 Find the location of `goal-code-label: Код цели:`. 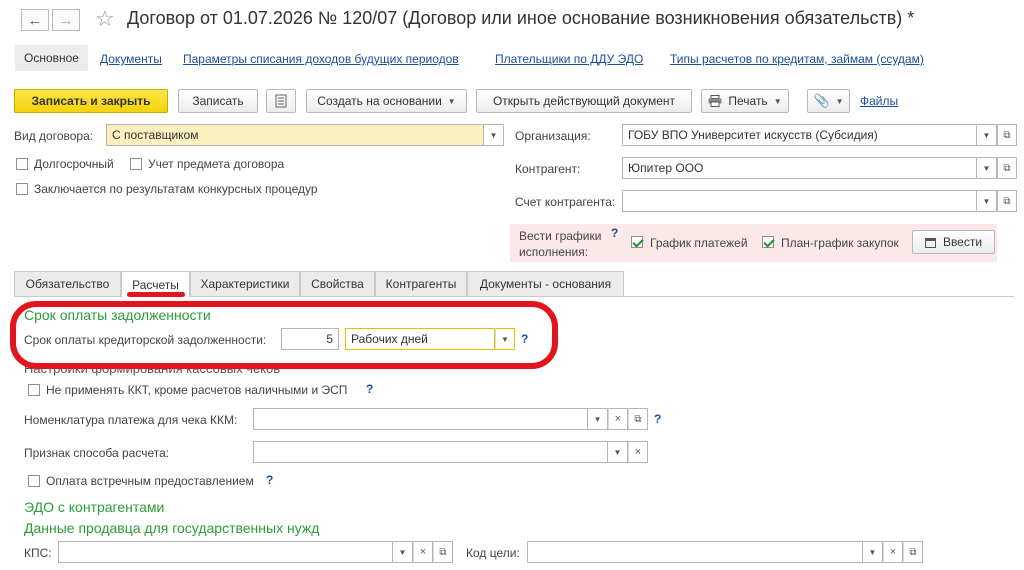

goal-code-label: Код цели: is located at coordinates (493, 553).